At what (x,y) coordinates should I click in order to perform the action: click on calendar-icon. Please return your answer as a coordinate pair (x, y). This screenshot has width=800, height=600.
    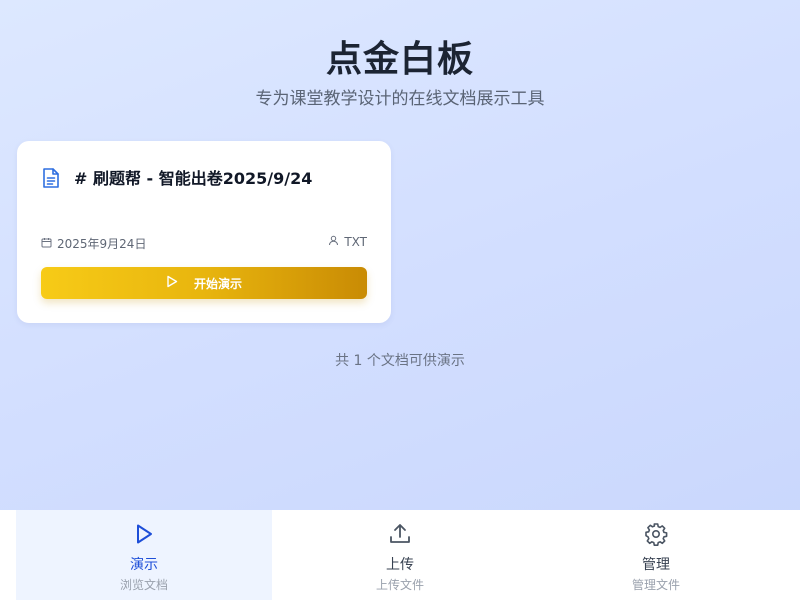
    Looking at the image, I should click on (49, 244).